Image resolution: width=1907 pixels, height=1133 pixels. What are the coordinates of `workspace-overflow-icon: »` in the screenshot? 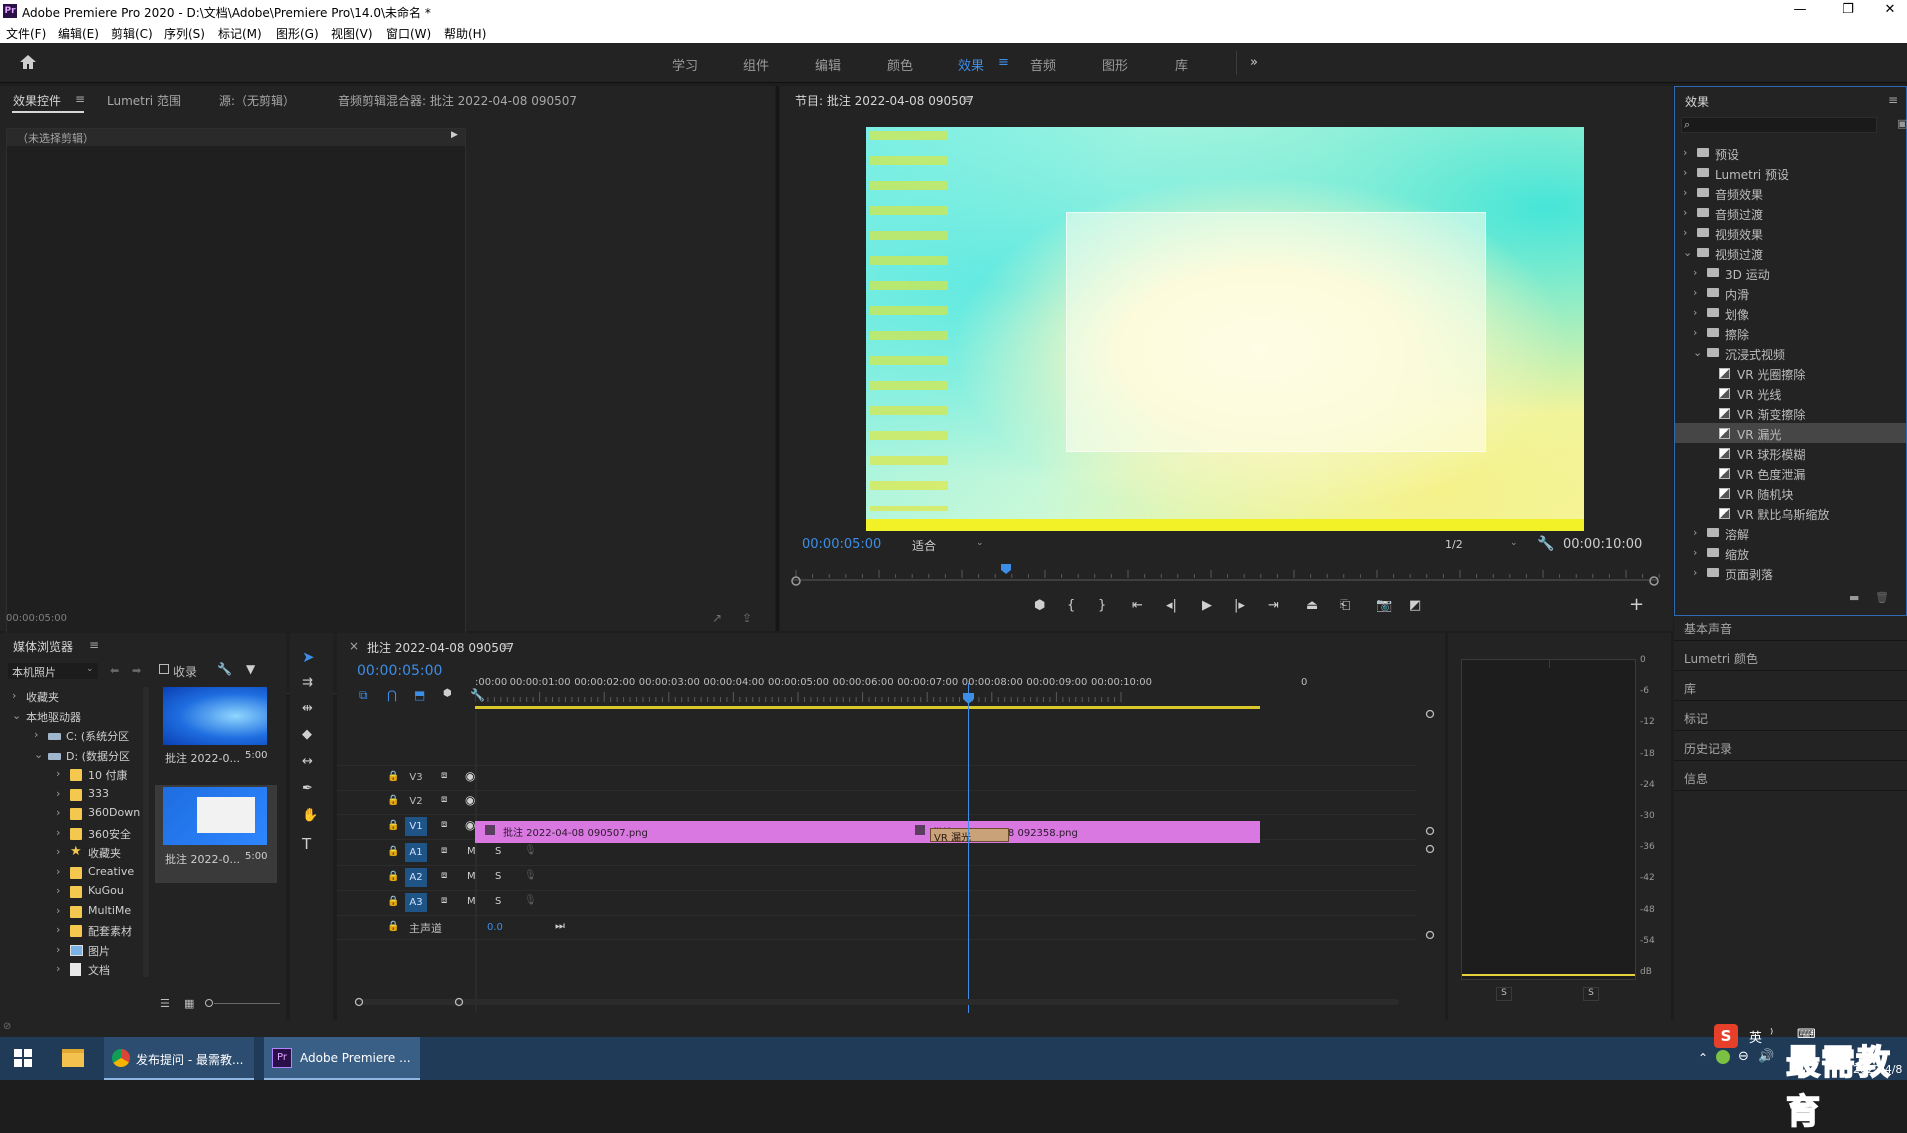 It's located at (1254, 62).